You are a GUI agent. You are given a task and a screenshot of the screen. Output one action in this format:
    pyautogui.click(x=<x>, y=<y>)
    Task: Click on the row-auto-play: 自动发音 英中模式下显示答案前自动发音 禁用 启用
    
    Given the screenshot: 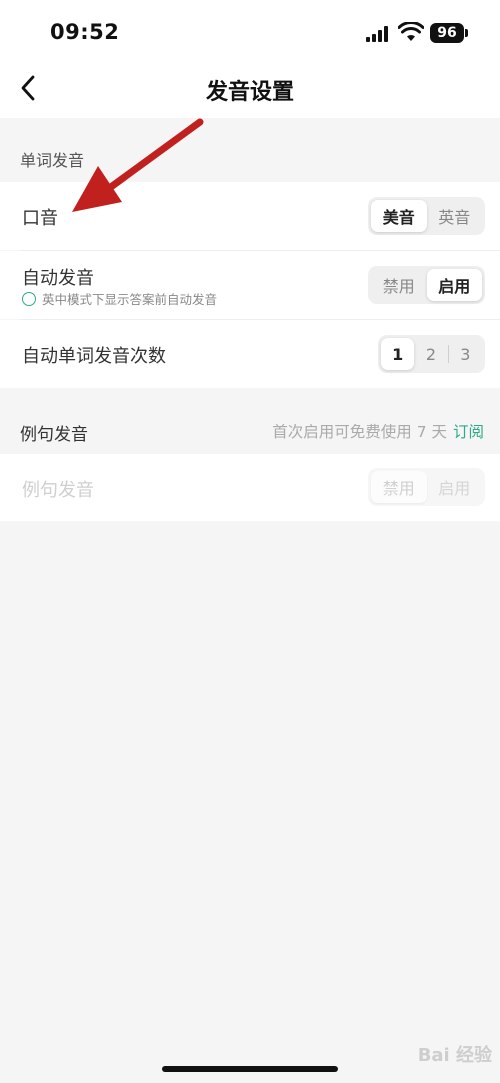 What is the action you would take?
    pyautogui.click(x=250, y=285)
    